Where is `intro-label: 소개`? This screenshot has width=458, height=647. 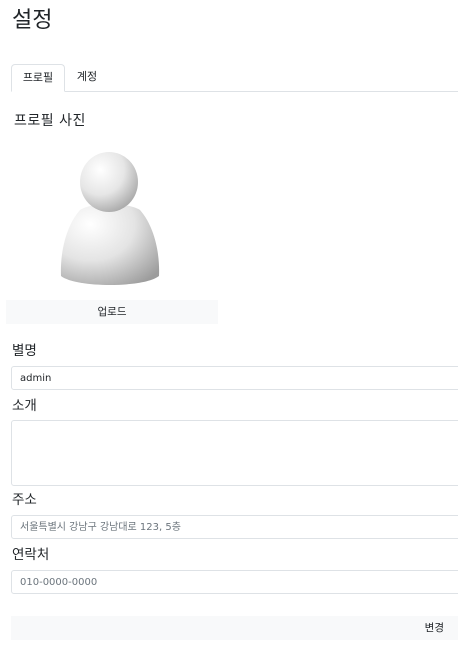
intro-label: 소개 is located at coordinates (24, 406).